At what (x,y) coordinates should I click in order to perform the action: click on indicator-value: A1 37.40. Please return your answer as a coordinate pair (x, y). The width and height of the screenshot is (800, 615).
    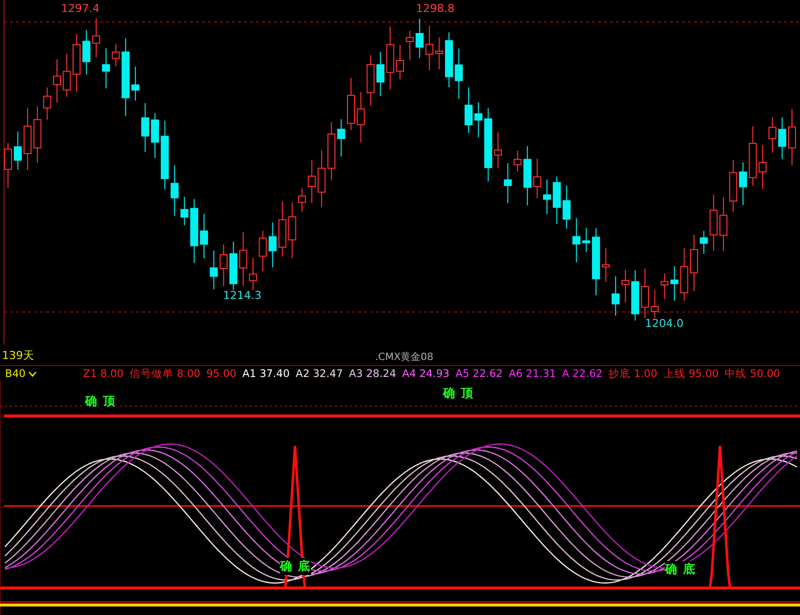
    Looking at the image, I should click on (266, 374).